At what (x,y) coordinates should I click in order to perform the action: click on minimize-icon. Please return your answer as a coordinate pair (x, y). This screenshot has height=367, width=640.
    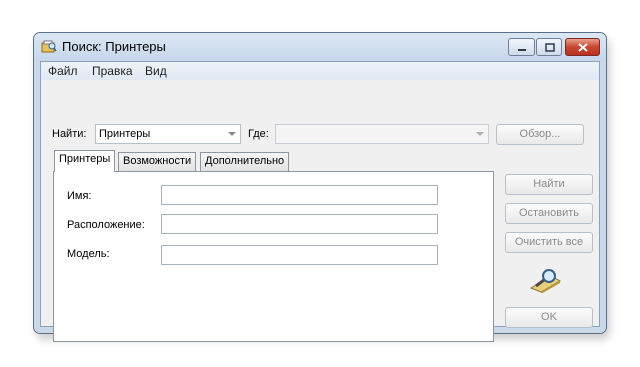
    Looking at the image, I should click on (522, 50).